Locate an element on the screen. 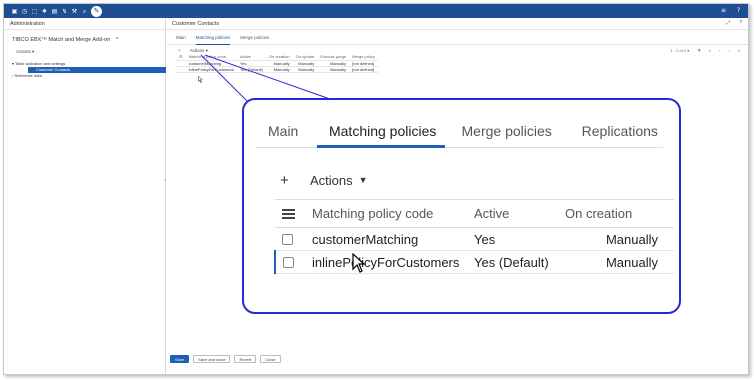 The width and height of the screenshot is (754, 380). document-icon: ⬚ is located at coordinates (34, 11).